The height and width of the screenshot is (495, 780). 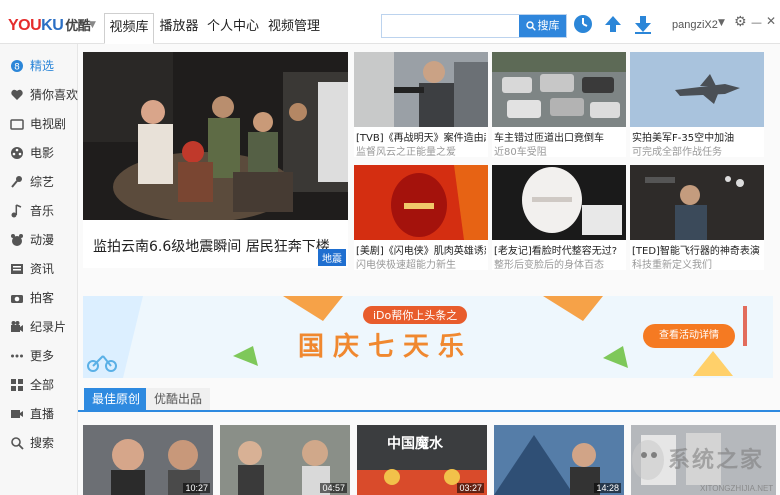 What do you see at coordinates (17, 356) in the screenshot?
I see `more-icon` at bounding box center [17, 356].